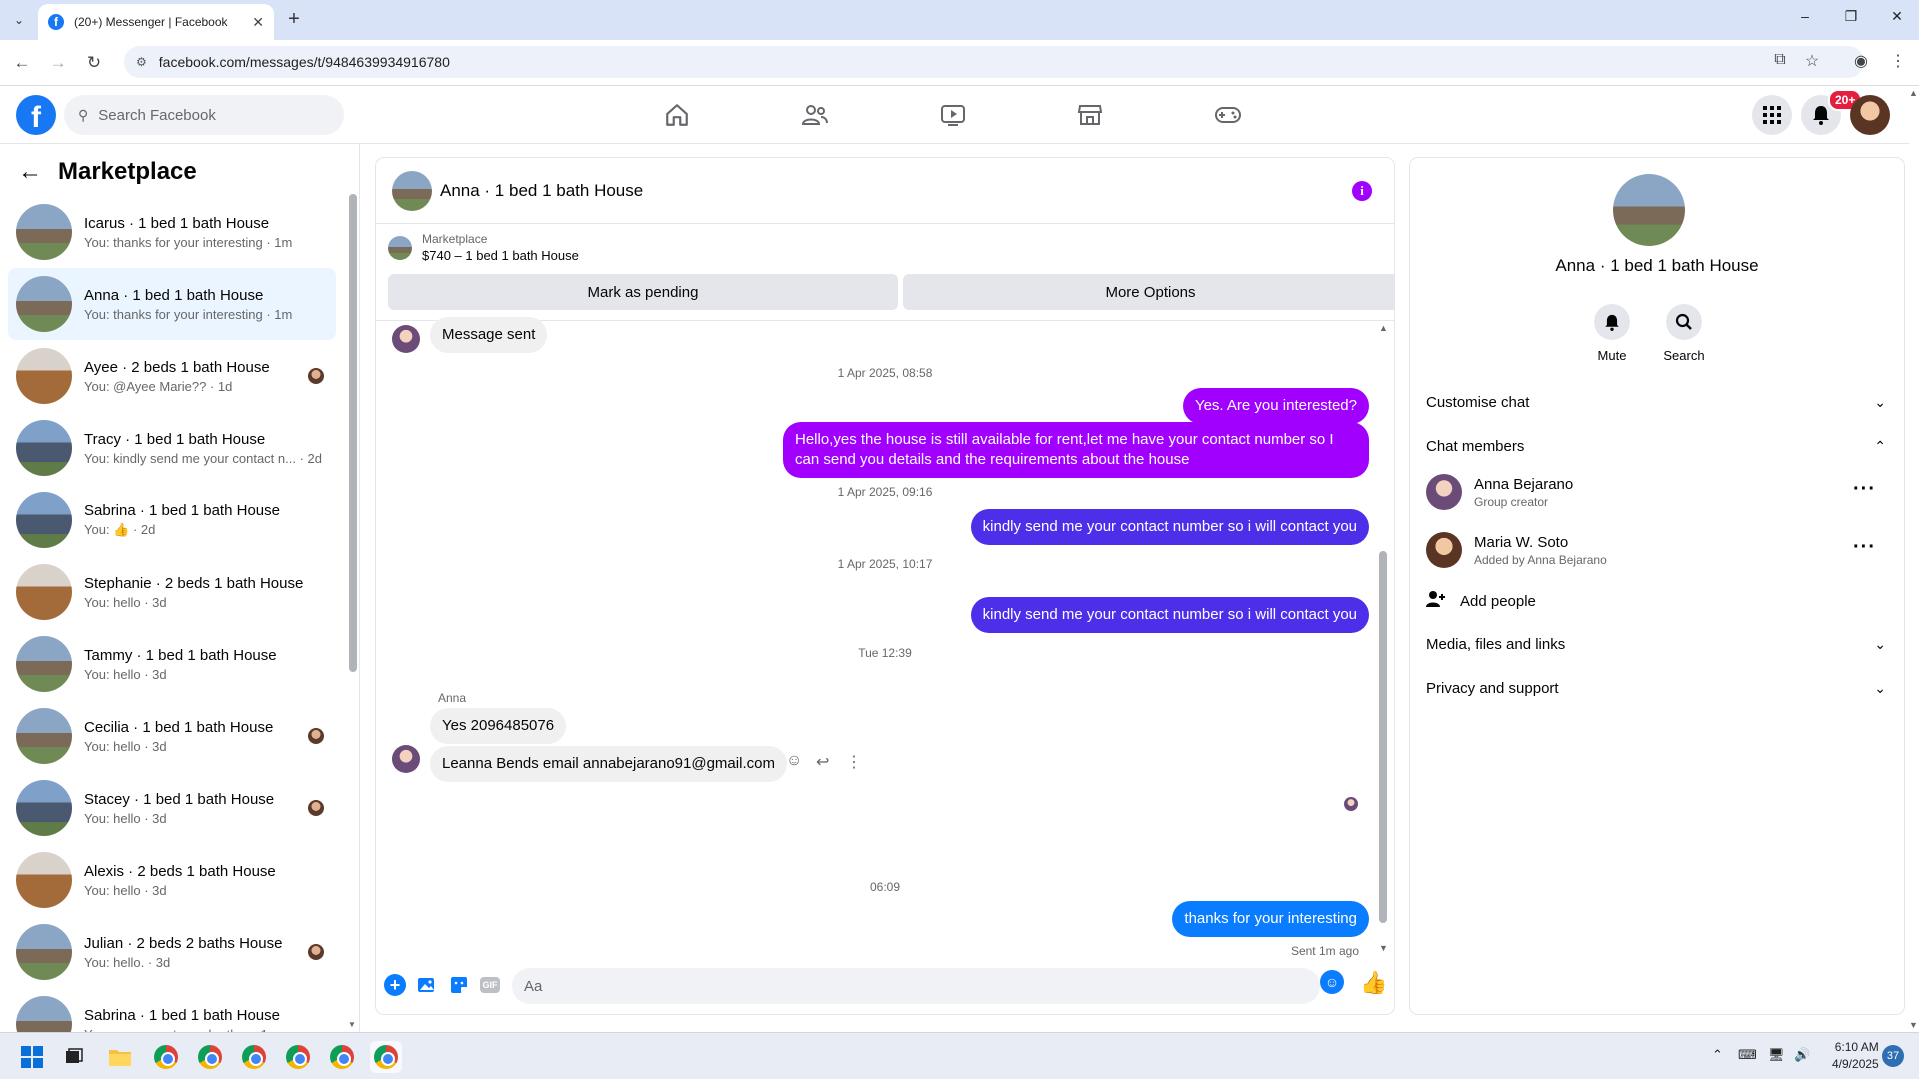  What do you see at coordinates (1228, 115) in the screenshot?
I see `gaming-icon` at bounding box center [1228, 115].